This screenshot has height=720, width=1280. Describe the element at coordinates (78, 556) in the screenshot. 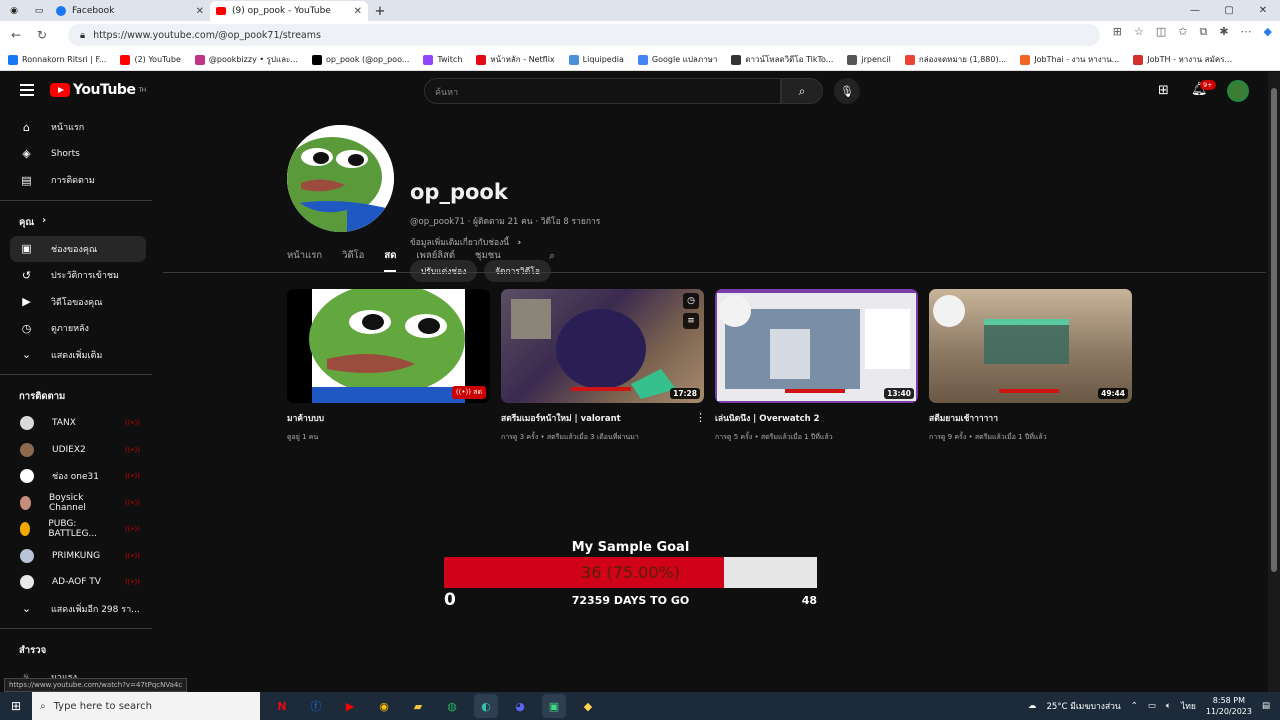

I see `subscription-item: PRIMKUNG ((•))` at that location.